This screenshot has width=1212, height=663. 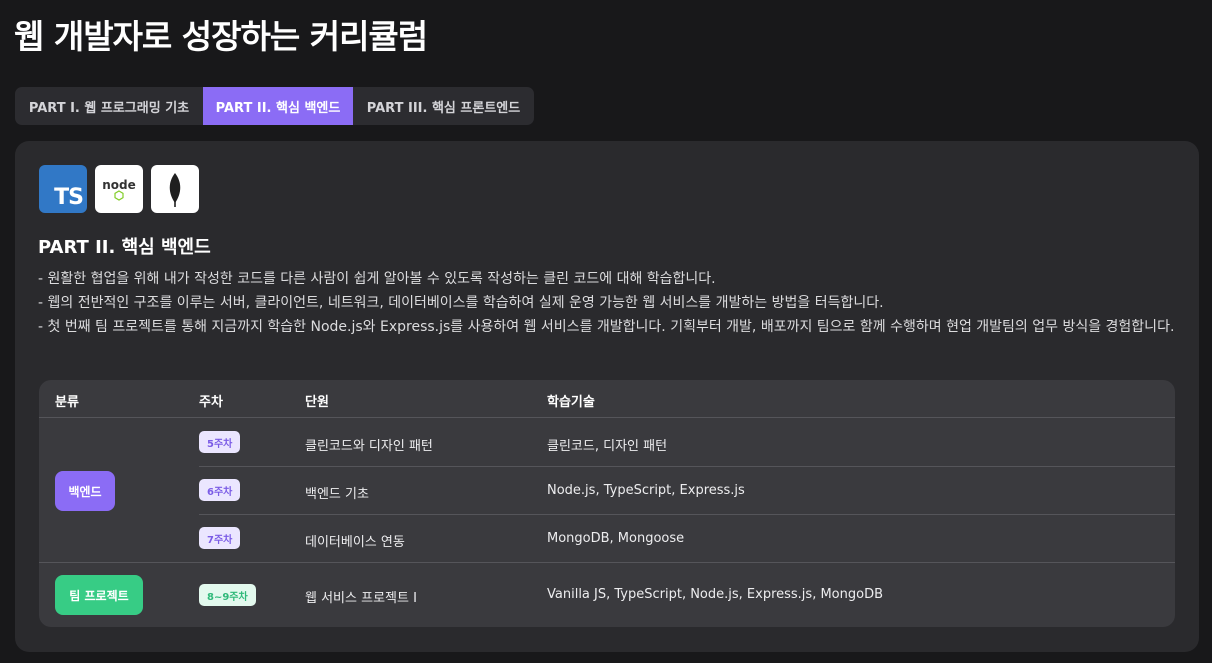 I want to click on header-tech: 학습기술, so click(x=571, y=402).